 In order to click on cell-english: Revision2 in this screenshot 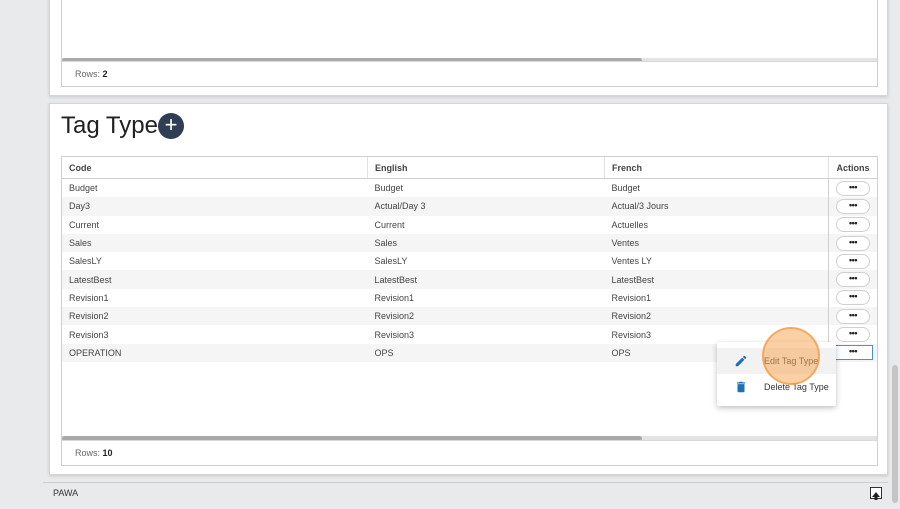, I will do `click(486, 316)`.